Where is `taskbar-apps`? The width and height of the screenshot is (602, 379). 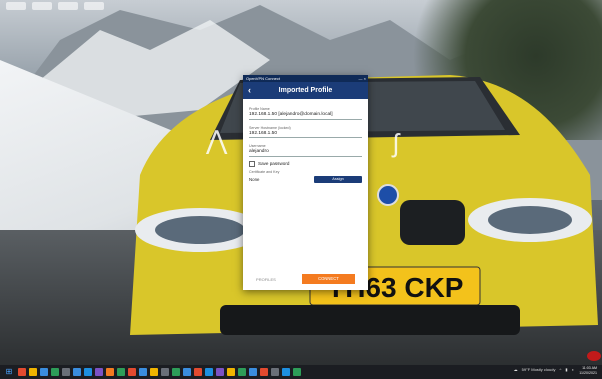 taskbar-apps is located at coordinates (159, 372).